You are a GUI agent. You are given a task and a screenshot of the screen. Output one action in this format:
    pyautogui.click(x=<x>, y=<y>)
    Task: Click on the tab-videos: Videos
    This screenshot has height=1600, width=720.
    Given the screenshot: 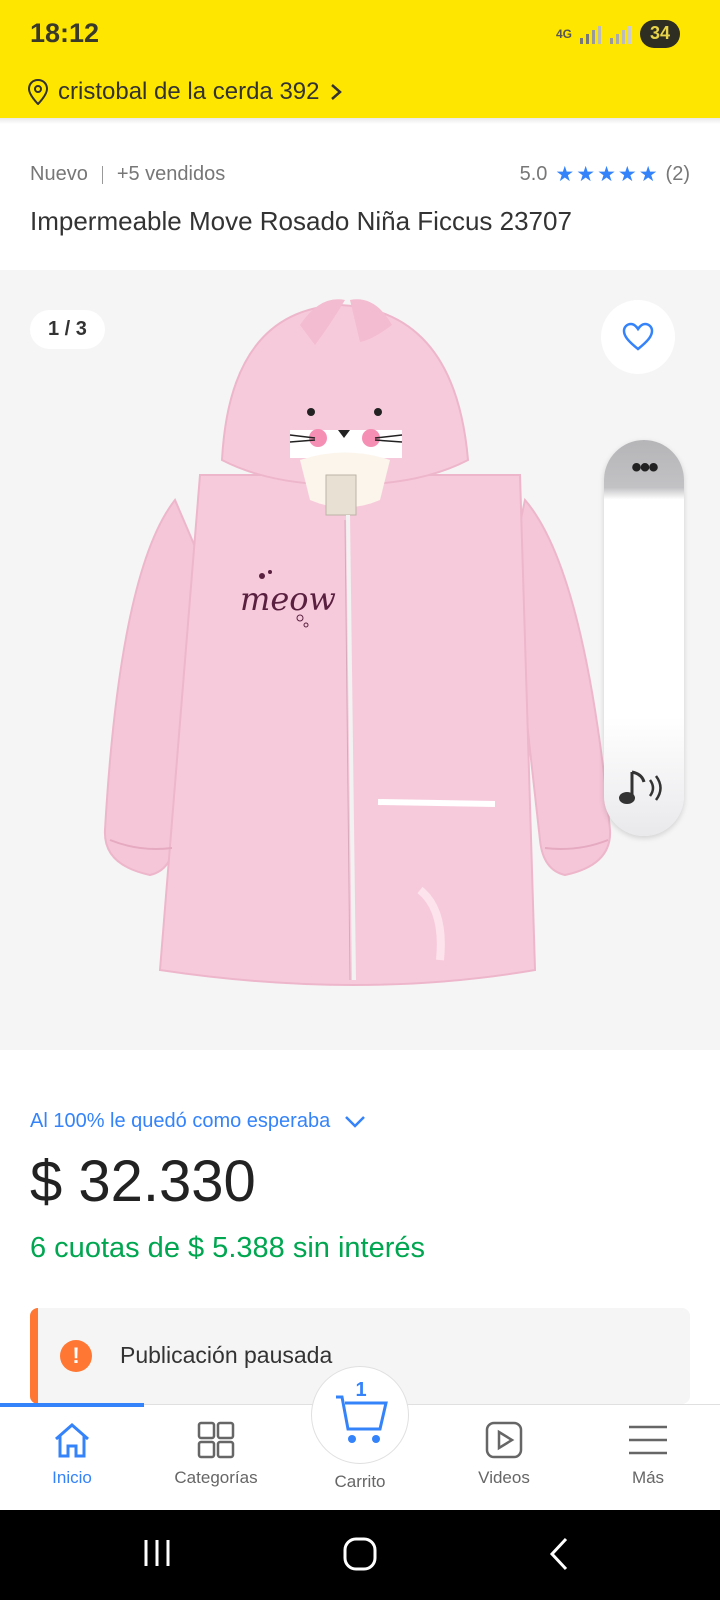 What is the action you would take?
    pyautogui.click(x=504, y=1454)
    